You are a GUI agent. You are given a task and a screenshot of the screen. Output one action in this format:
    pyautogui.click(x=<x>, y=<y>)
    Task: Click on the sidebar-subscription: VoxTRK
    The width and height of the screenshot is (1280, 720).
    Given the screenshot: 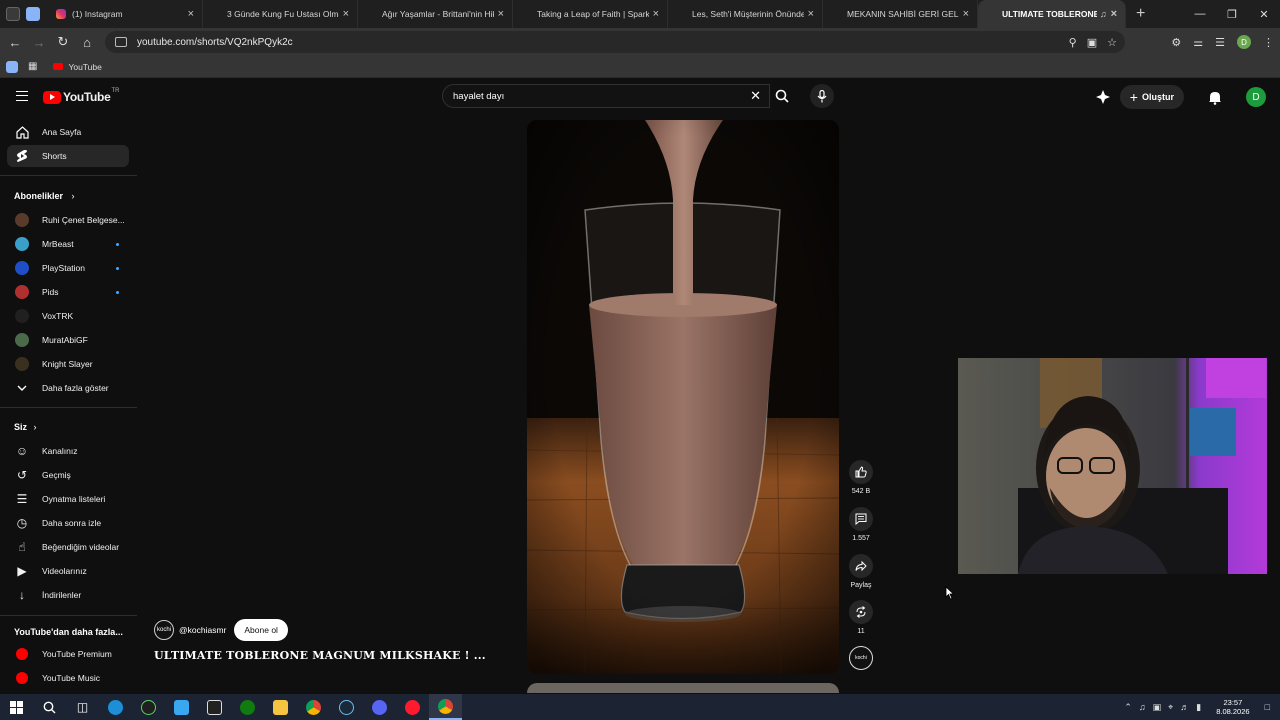 What is the action you would take?
    pyautogui.click(x=68, y=316)
    